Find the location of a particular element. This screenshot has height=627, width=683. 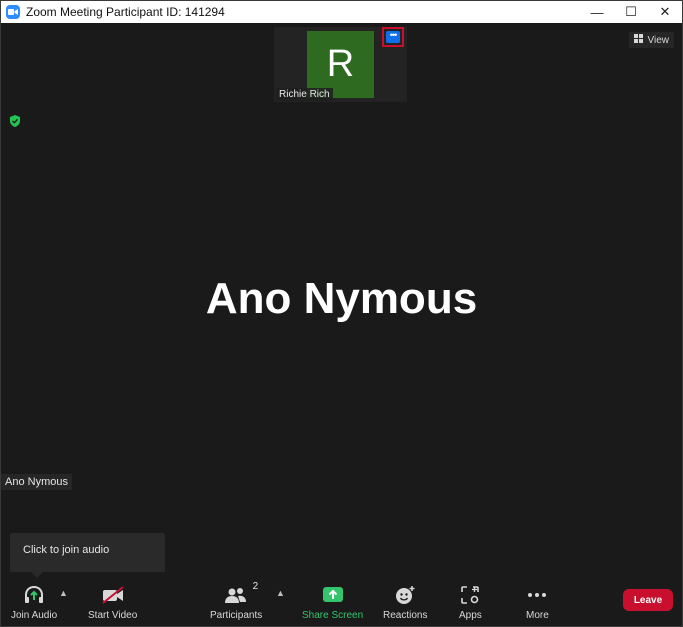

thumbnail-name-label: Richie Rich is located at coordinates (304, 94).